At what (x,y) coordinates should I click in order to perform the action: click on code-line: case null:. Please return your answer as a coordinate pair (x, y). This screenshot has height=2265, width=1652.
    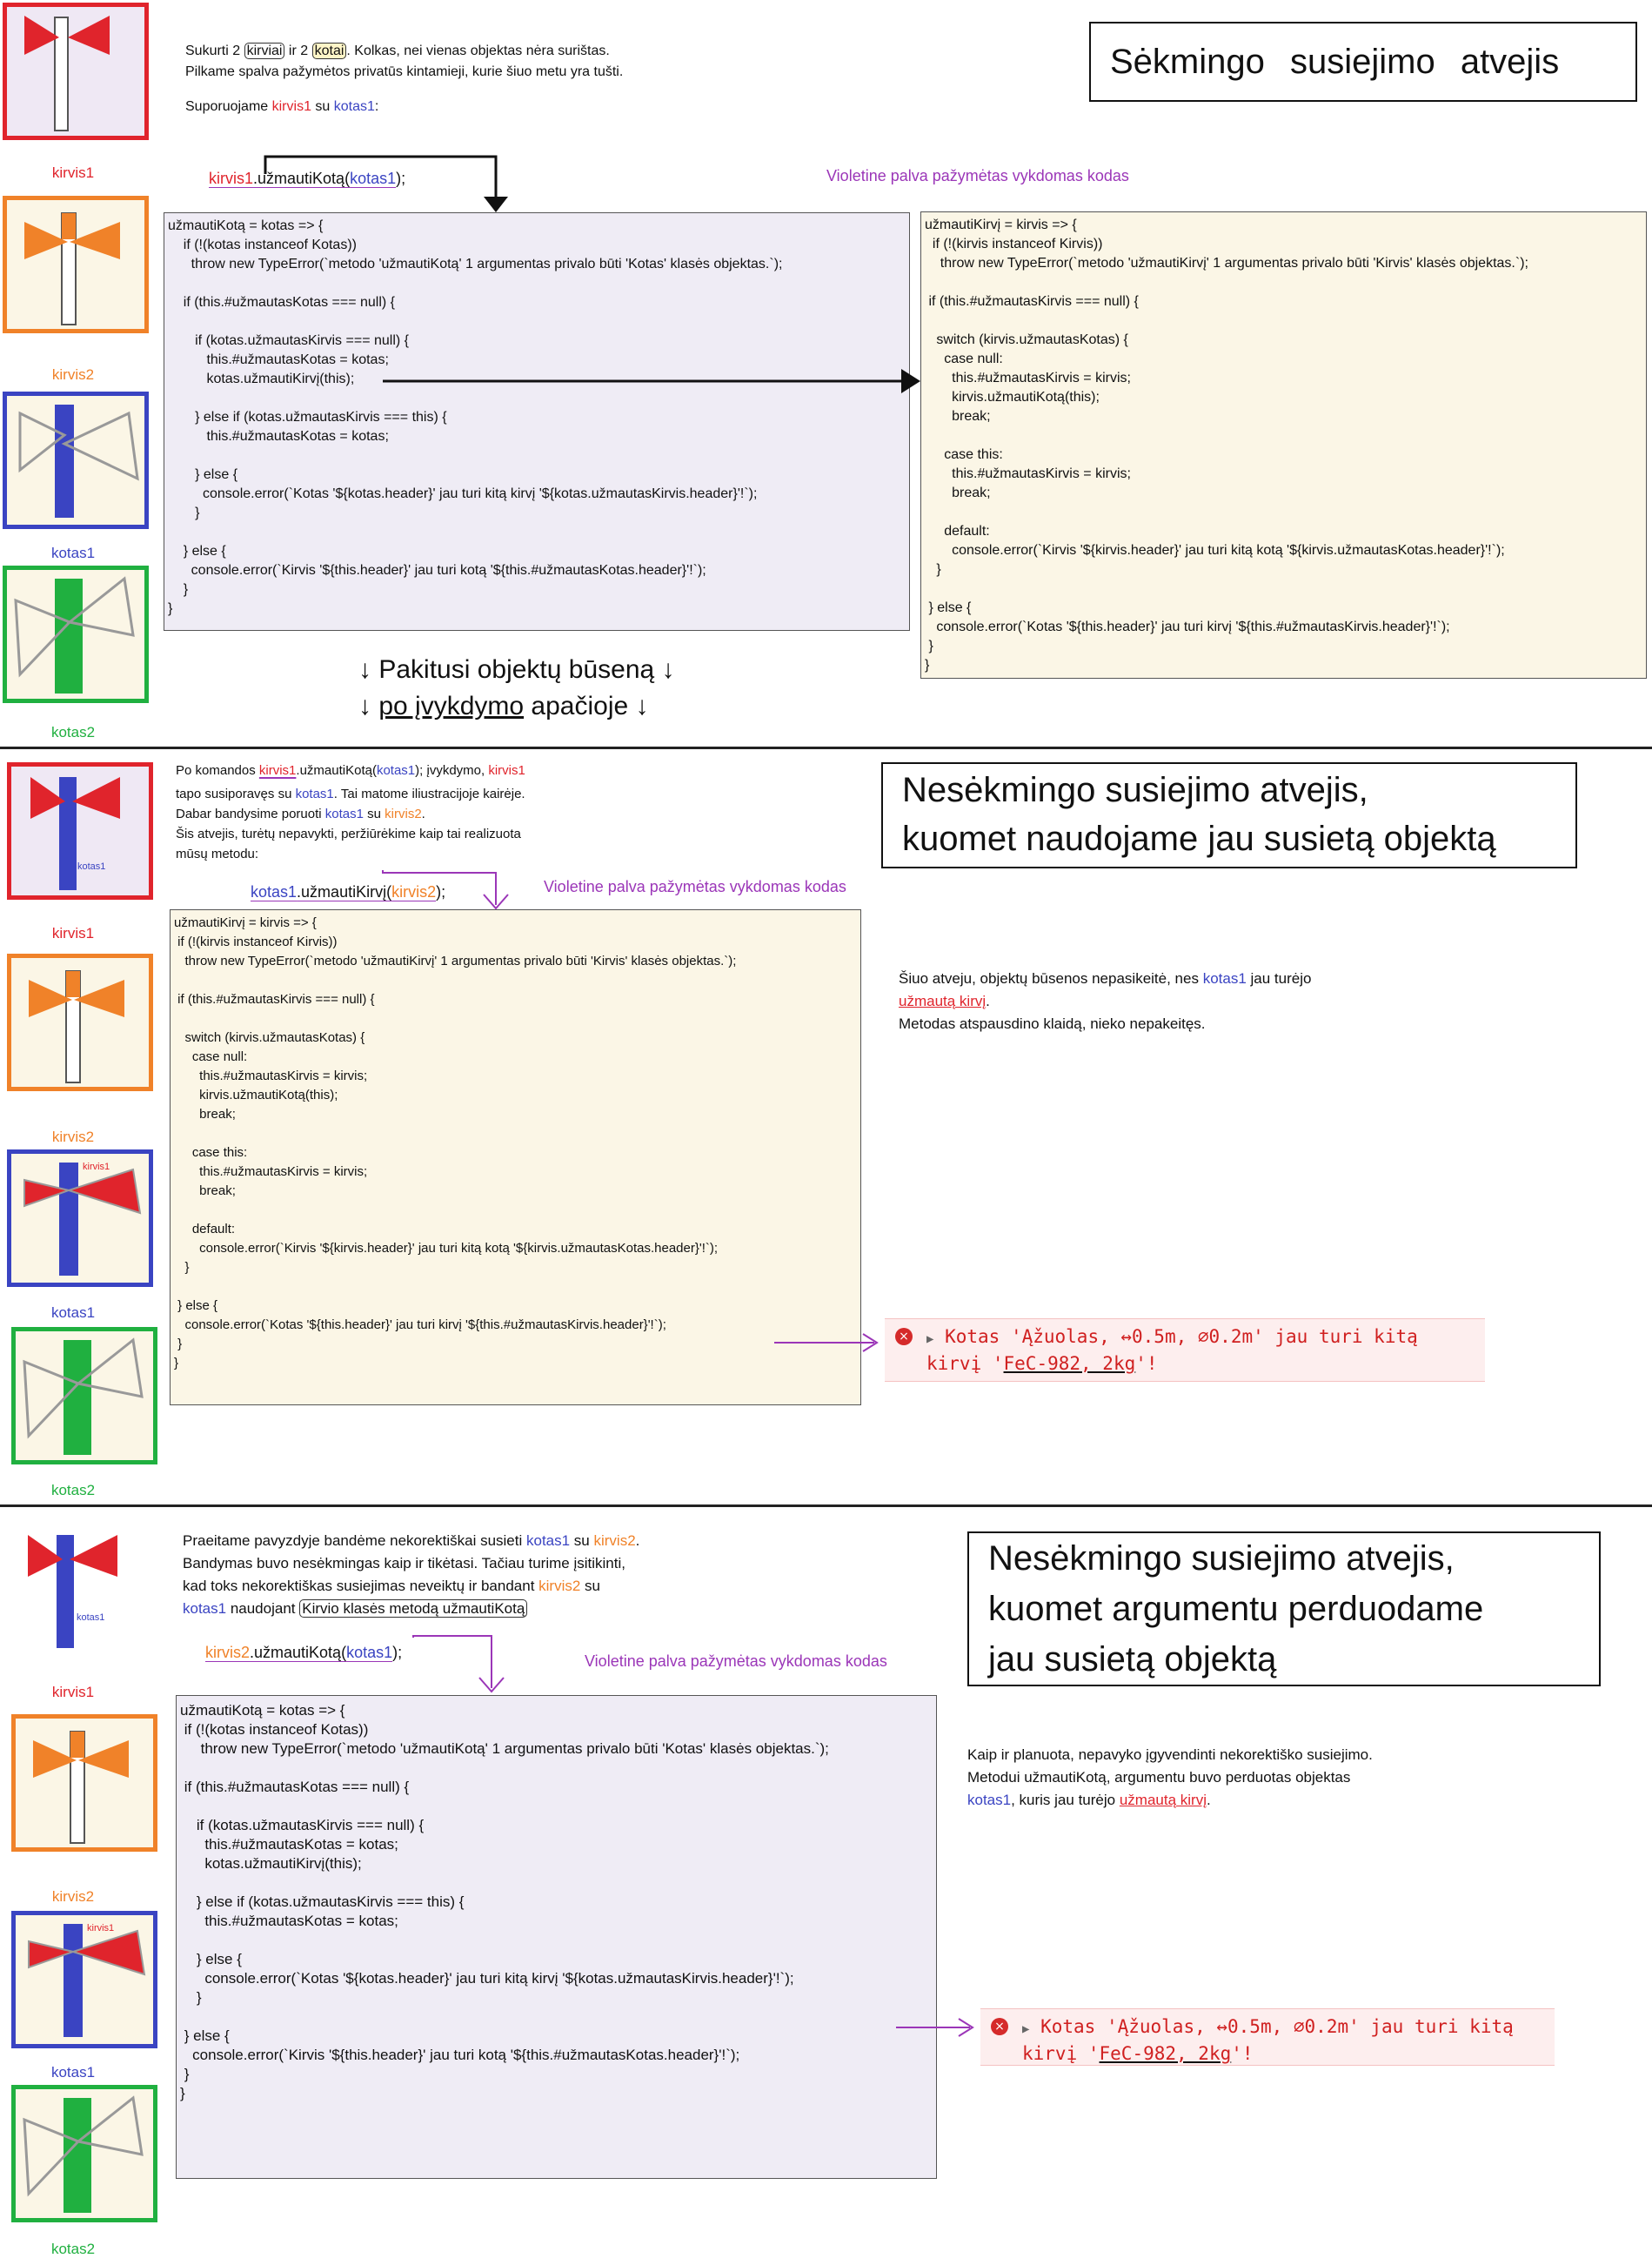
    Looking at the image, I should click on (964, 359).